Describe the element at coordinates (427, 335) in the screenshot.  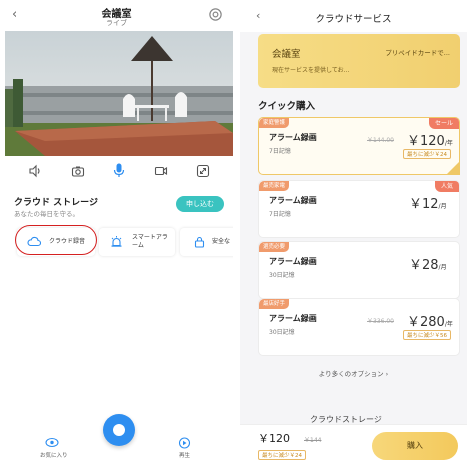
I see `plan-discount: 最ちに減少￥56` at that location.